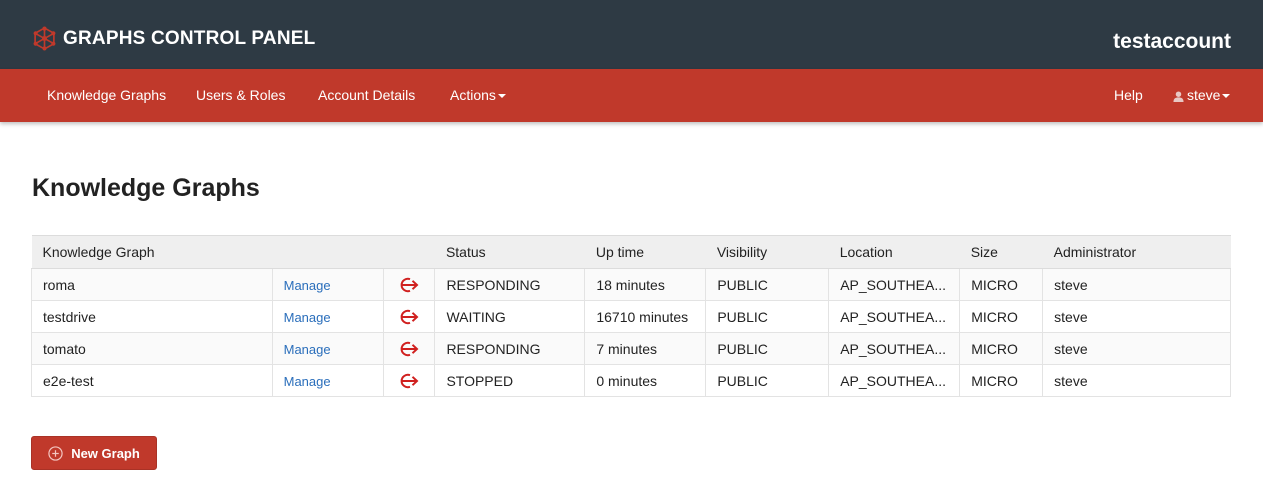 Image resolution: width=1263 pixels, height=495 pixels. What do you see at coordinates (152, 380) in the screenshot?
I see `graph-name: e2e-test` at bounding box center [152, 380].